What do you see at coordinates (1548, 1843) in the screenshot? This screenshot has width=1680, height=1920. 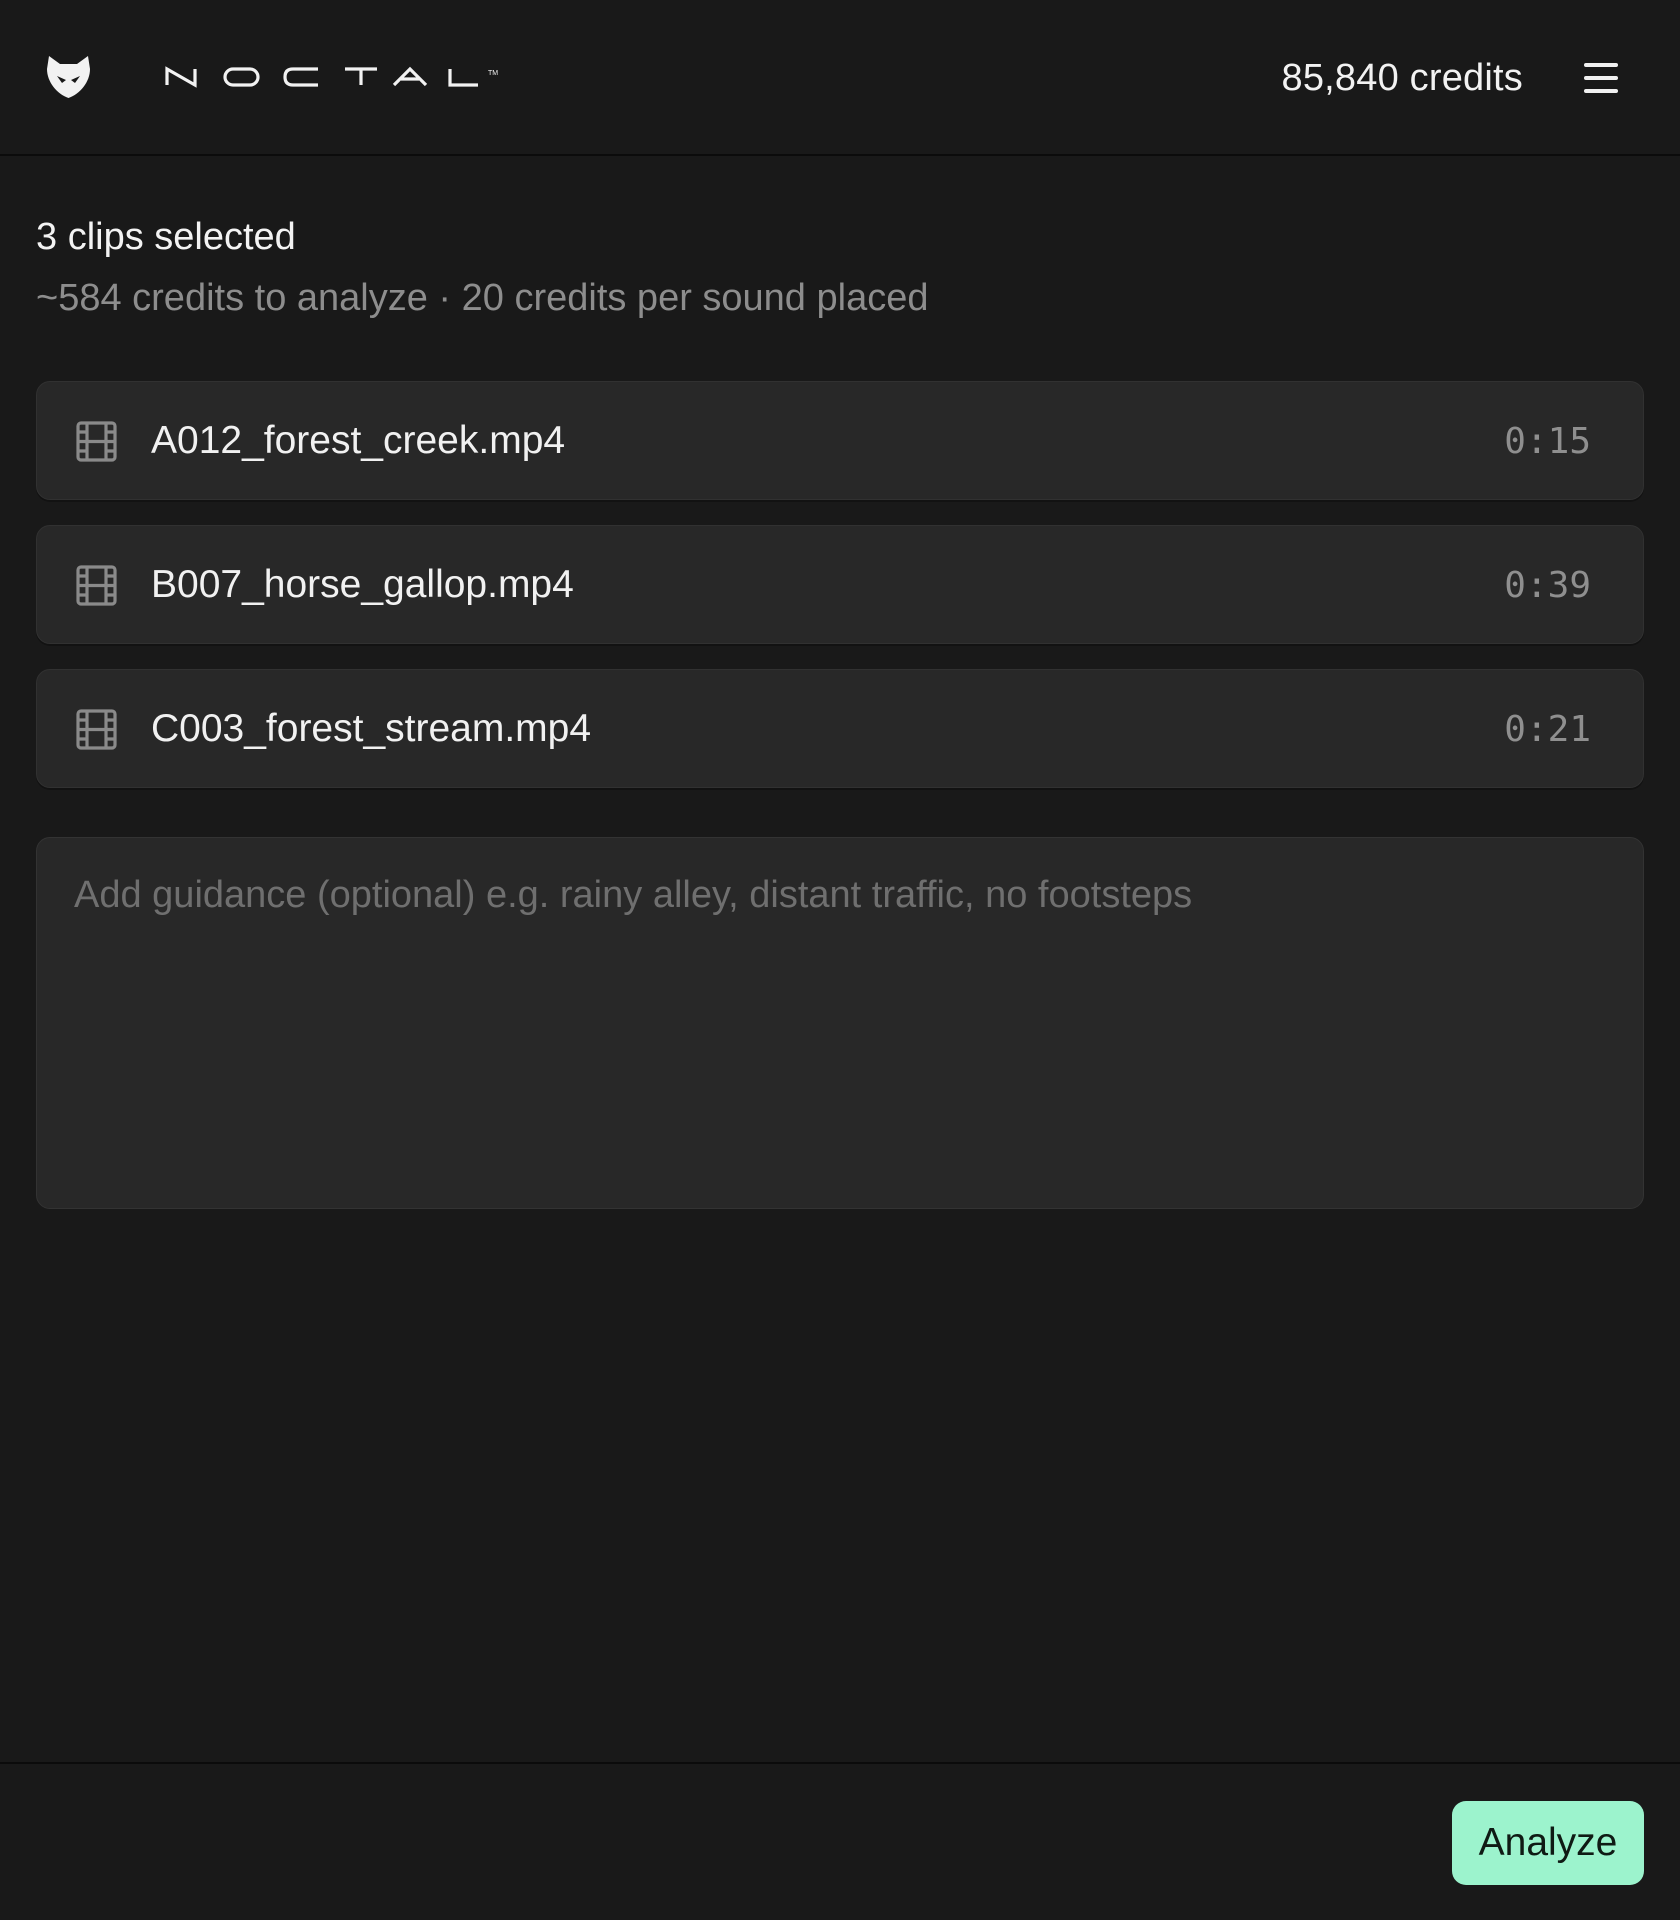 I see `analyze-button: Analyze` at bounding box center [1548, 1843].